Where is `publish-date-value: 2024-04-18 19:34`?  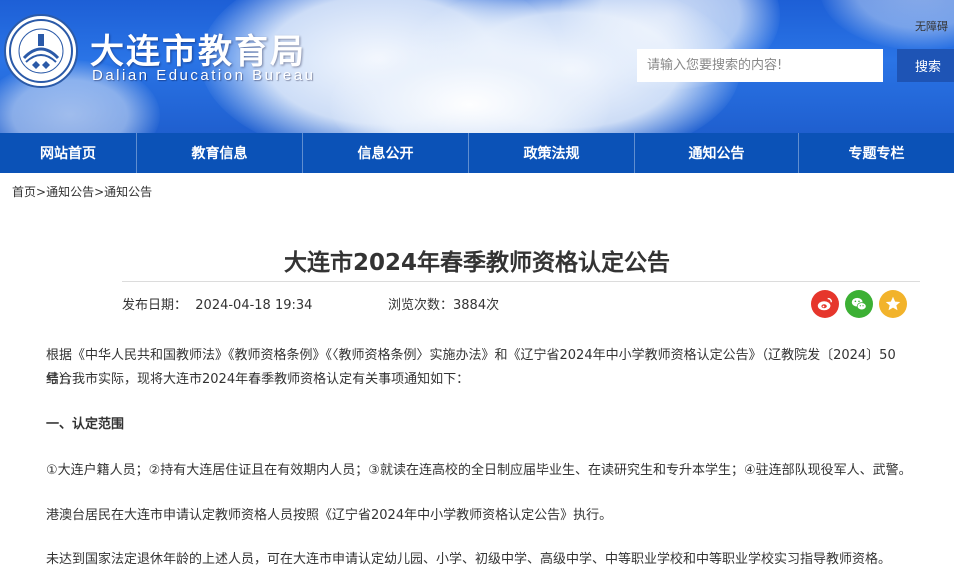 publish-date-value: 2024-04-18 19:34 is located at coordinates (254, 305).